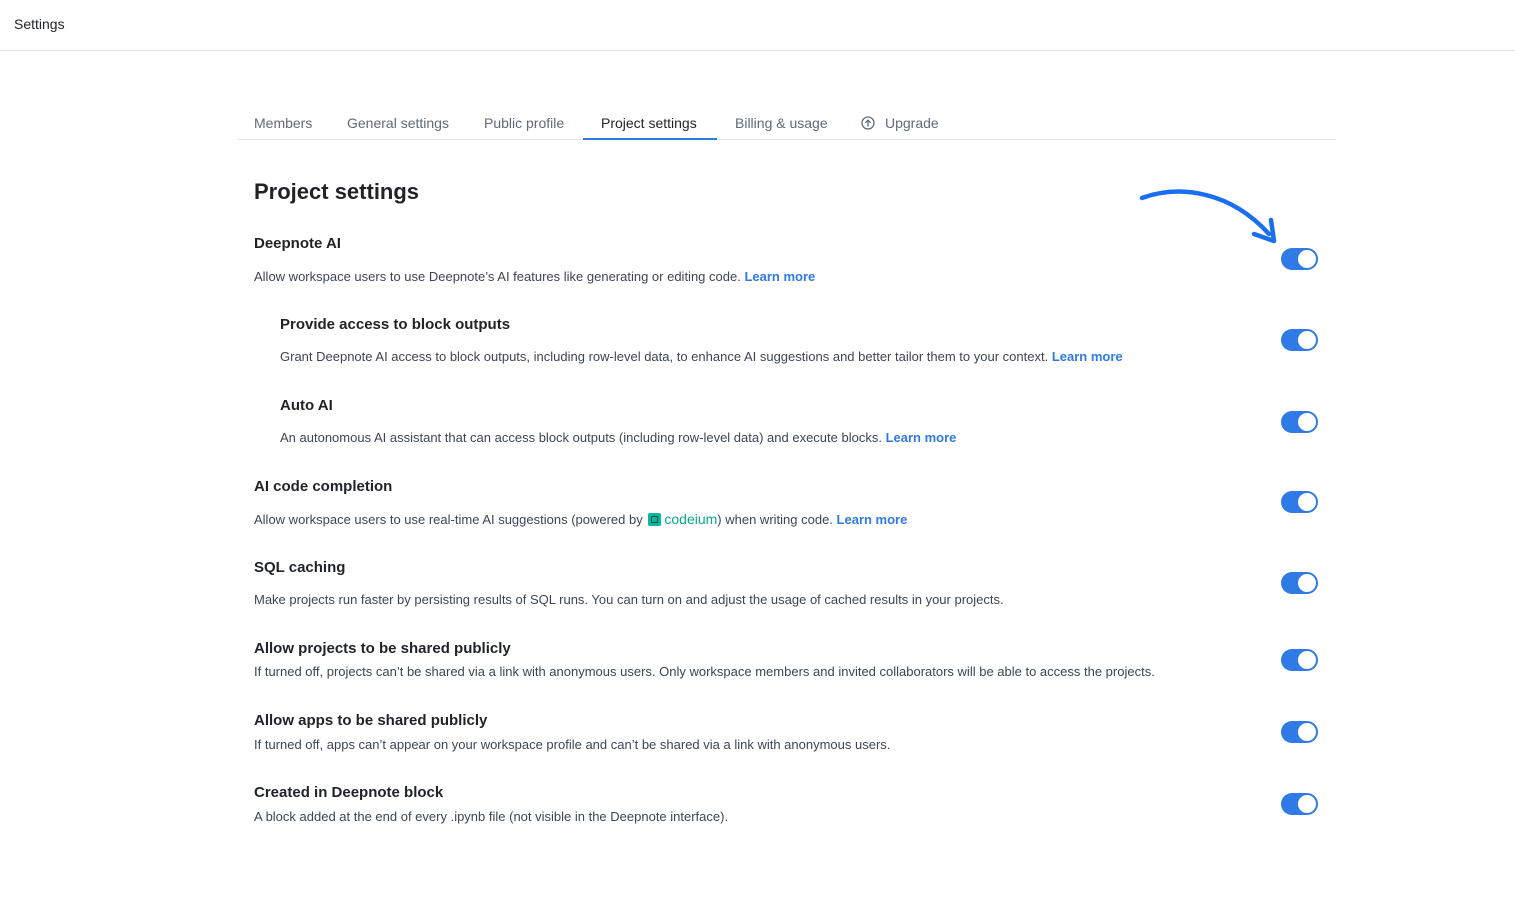 Image resolution: width=1515 pixels, height=908 pixels. I want to click on toggle-block-outputs, so click(1299, 340).